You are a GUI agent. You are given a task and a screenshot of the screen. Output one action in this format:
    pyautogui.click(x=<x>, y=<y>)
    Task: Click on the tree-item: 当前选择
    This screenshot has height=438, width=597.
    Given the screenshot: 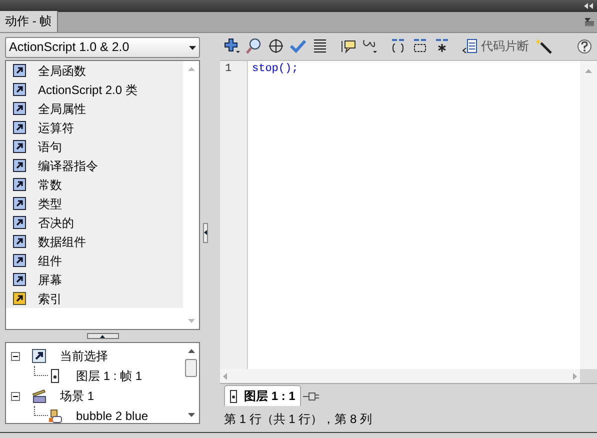 What is the action you would take?
    pyautogui.click(x=84, y=356)
    